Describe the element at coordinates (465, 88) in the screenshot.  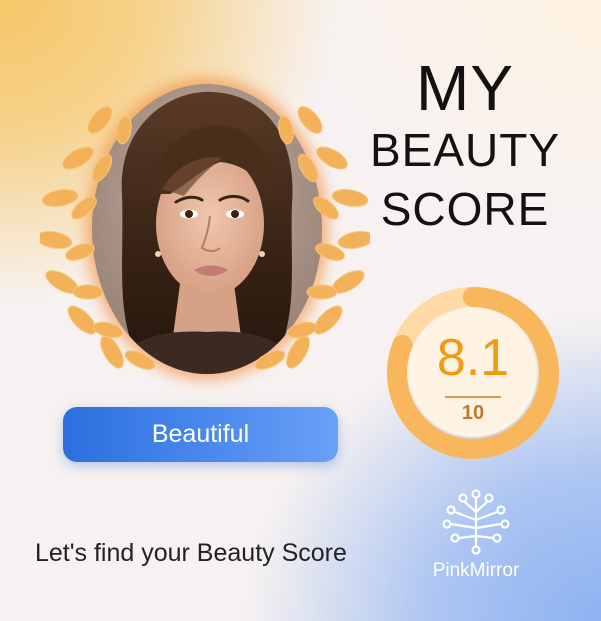
I see `title-line-1: MY` at that location.